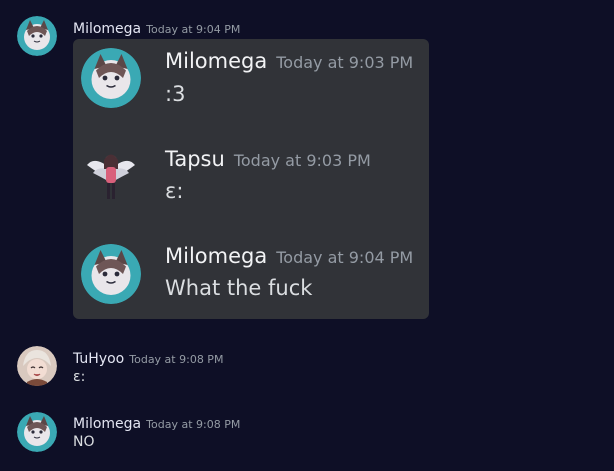 This screenshot has height=471, width=614. Describe the element at coordinates (98, 359) in the screenshot. I see `author-name: TuHyoo` at that location.